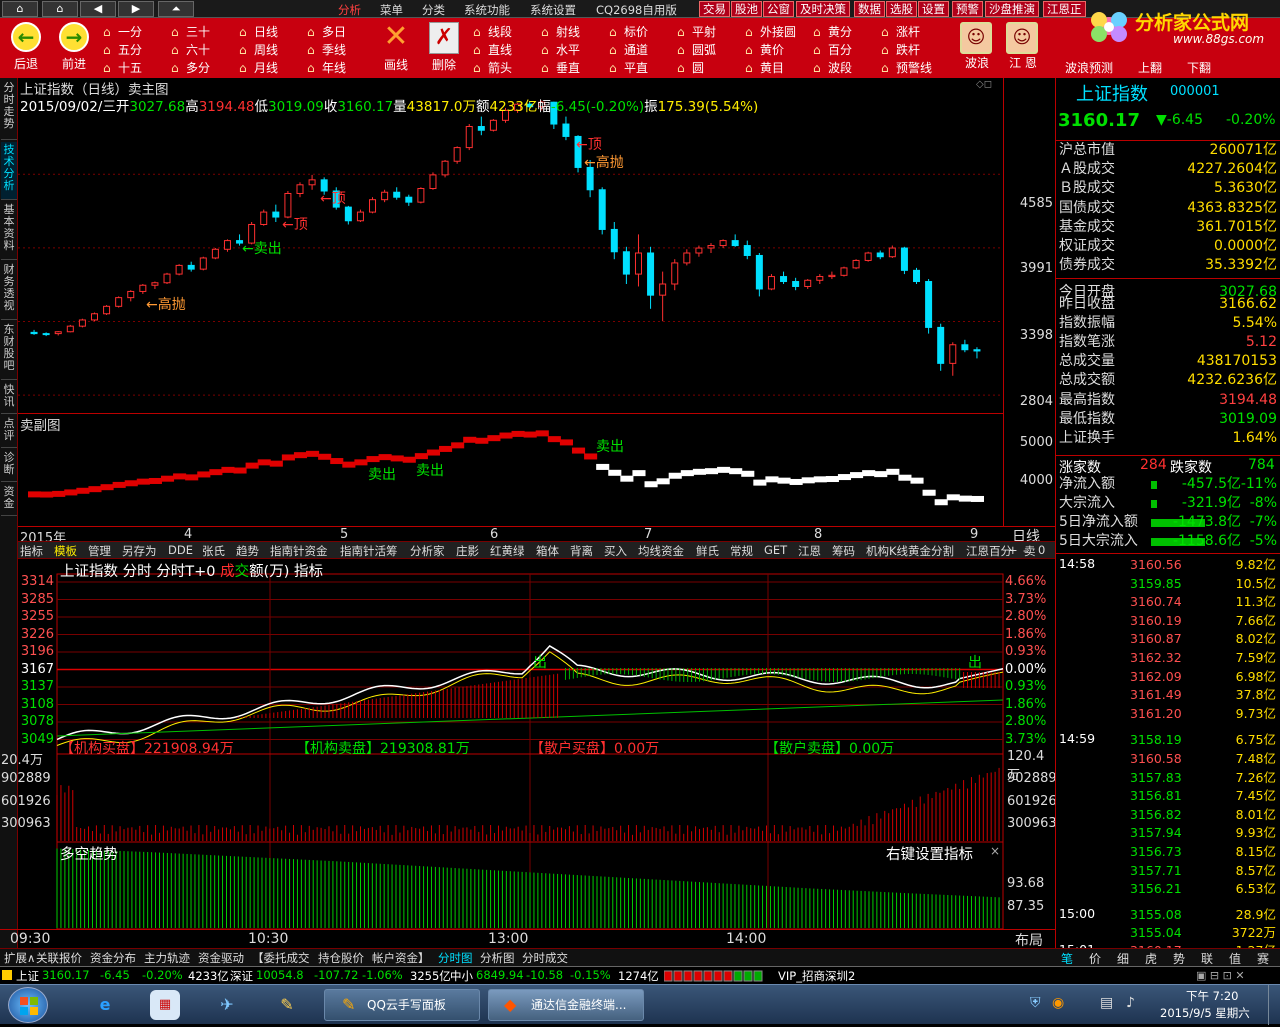 The width and height of the screenshot is (1280, 1027). I want to click on bottom-tab-2: 资金分布, so click(113, 958).